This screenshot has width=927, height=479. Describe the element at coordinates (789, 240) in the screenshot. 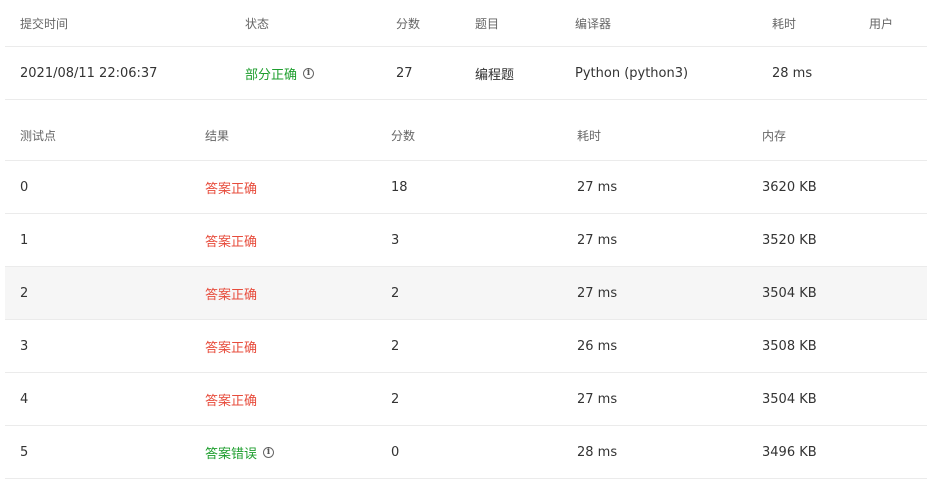

I see `testcase-memory: 3520 KB` at that location.